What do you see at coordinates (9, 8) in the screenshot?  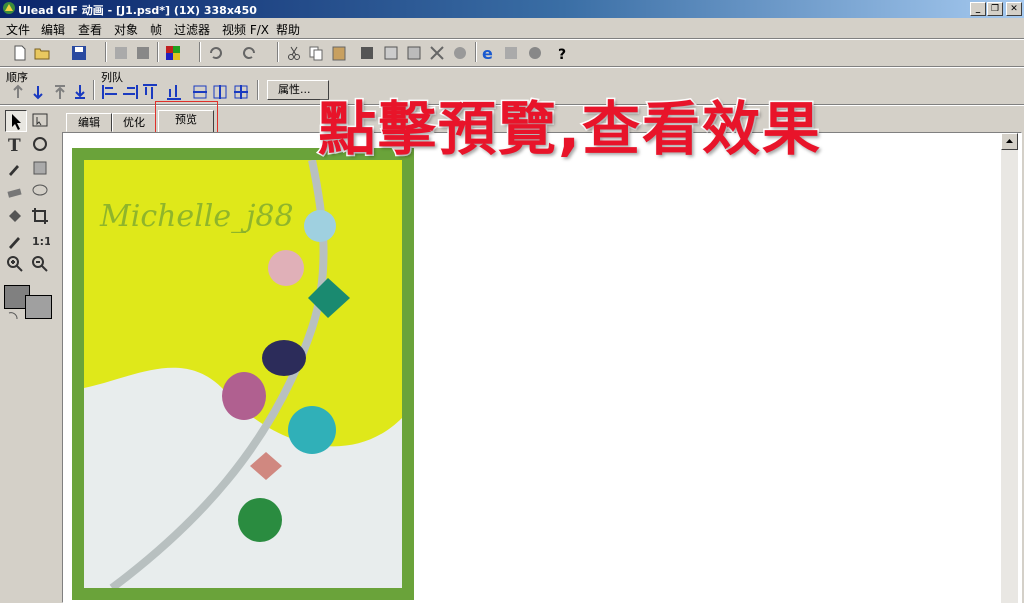 I see `app-icon` at bounding box center [9, 8].